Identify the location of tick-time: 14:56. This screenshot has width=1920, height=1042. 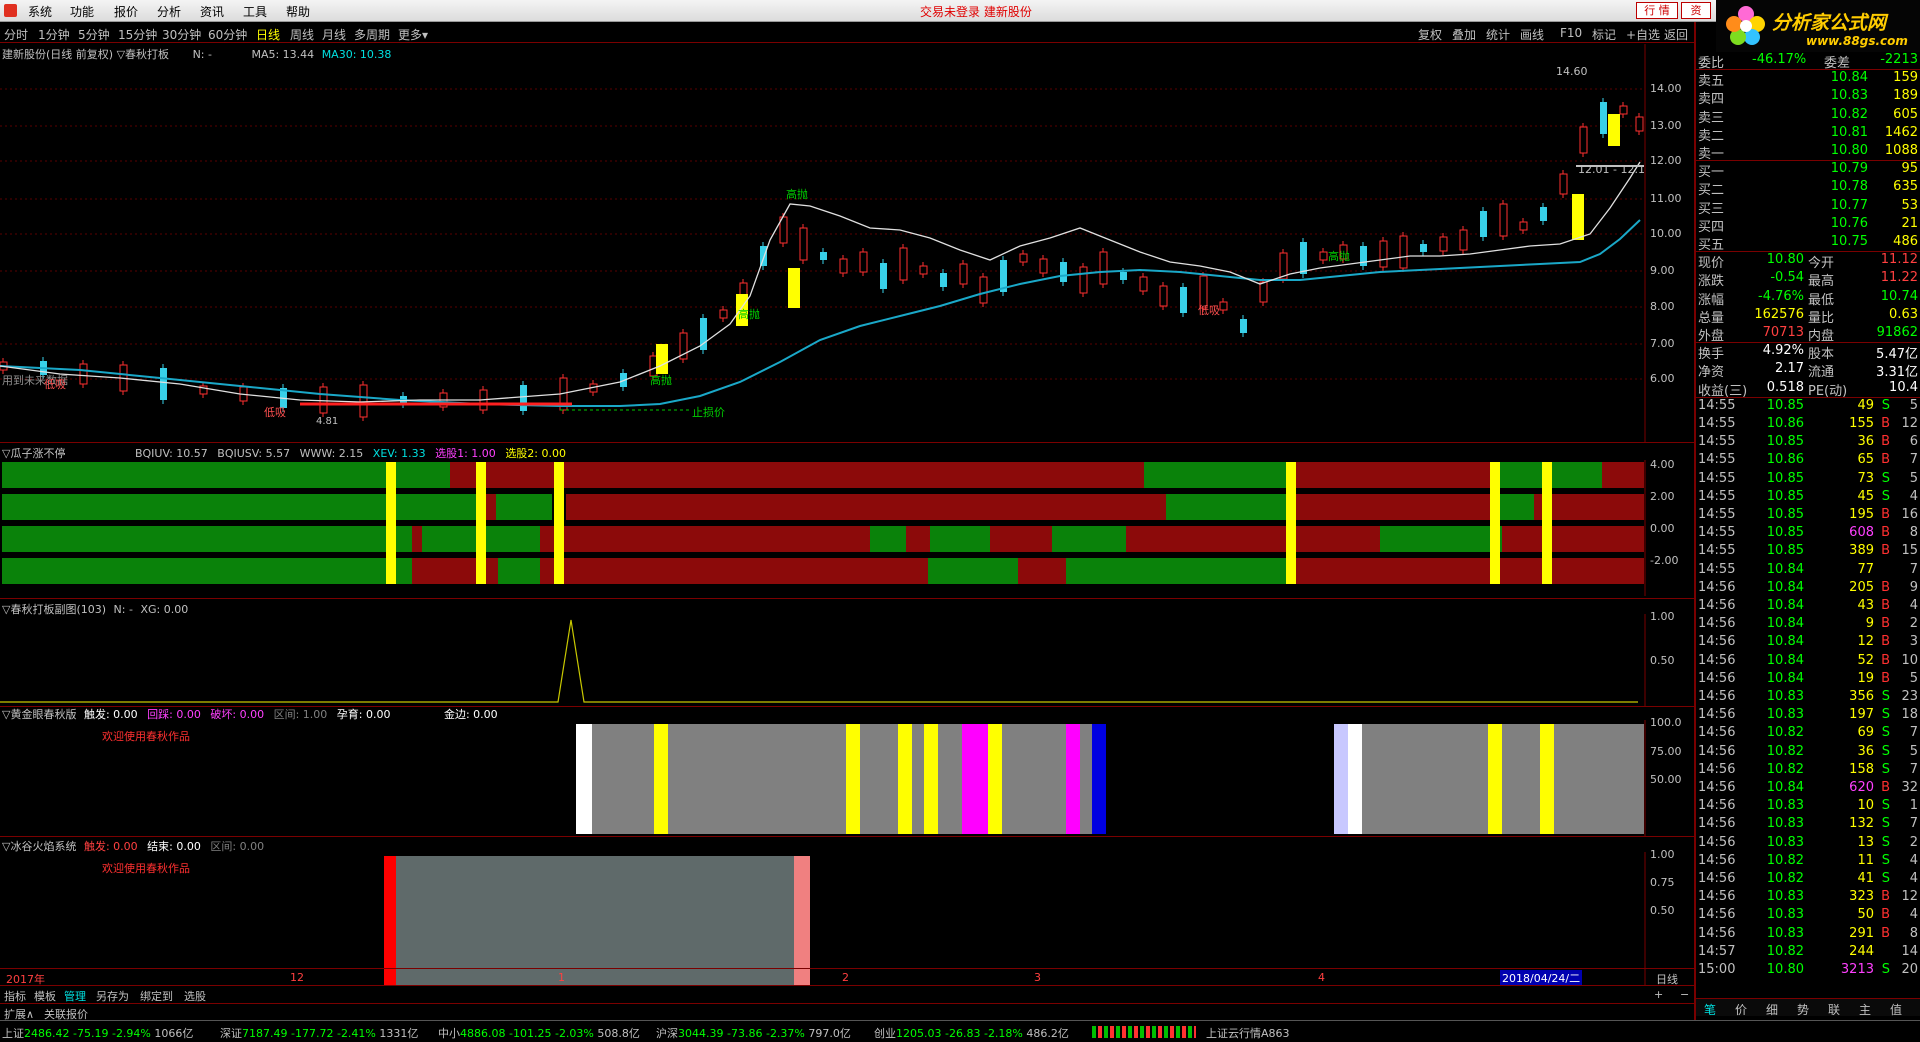
(1717, 915).